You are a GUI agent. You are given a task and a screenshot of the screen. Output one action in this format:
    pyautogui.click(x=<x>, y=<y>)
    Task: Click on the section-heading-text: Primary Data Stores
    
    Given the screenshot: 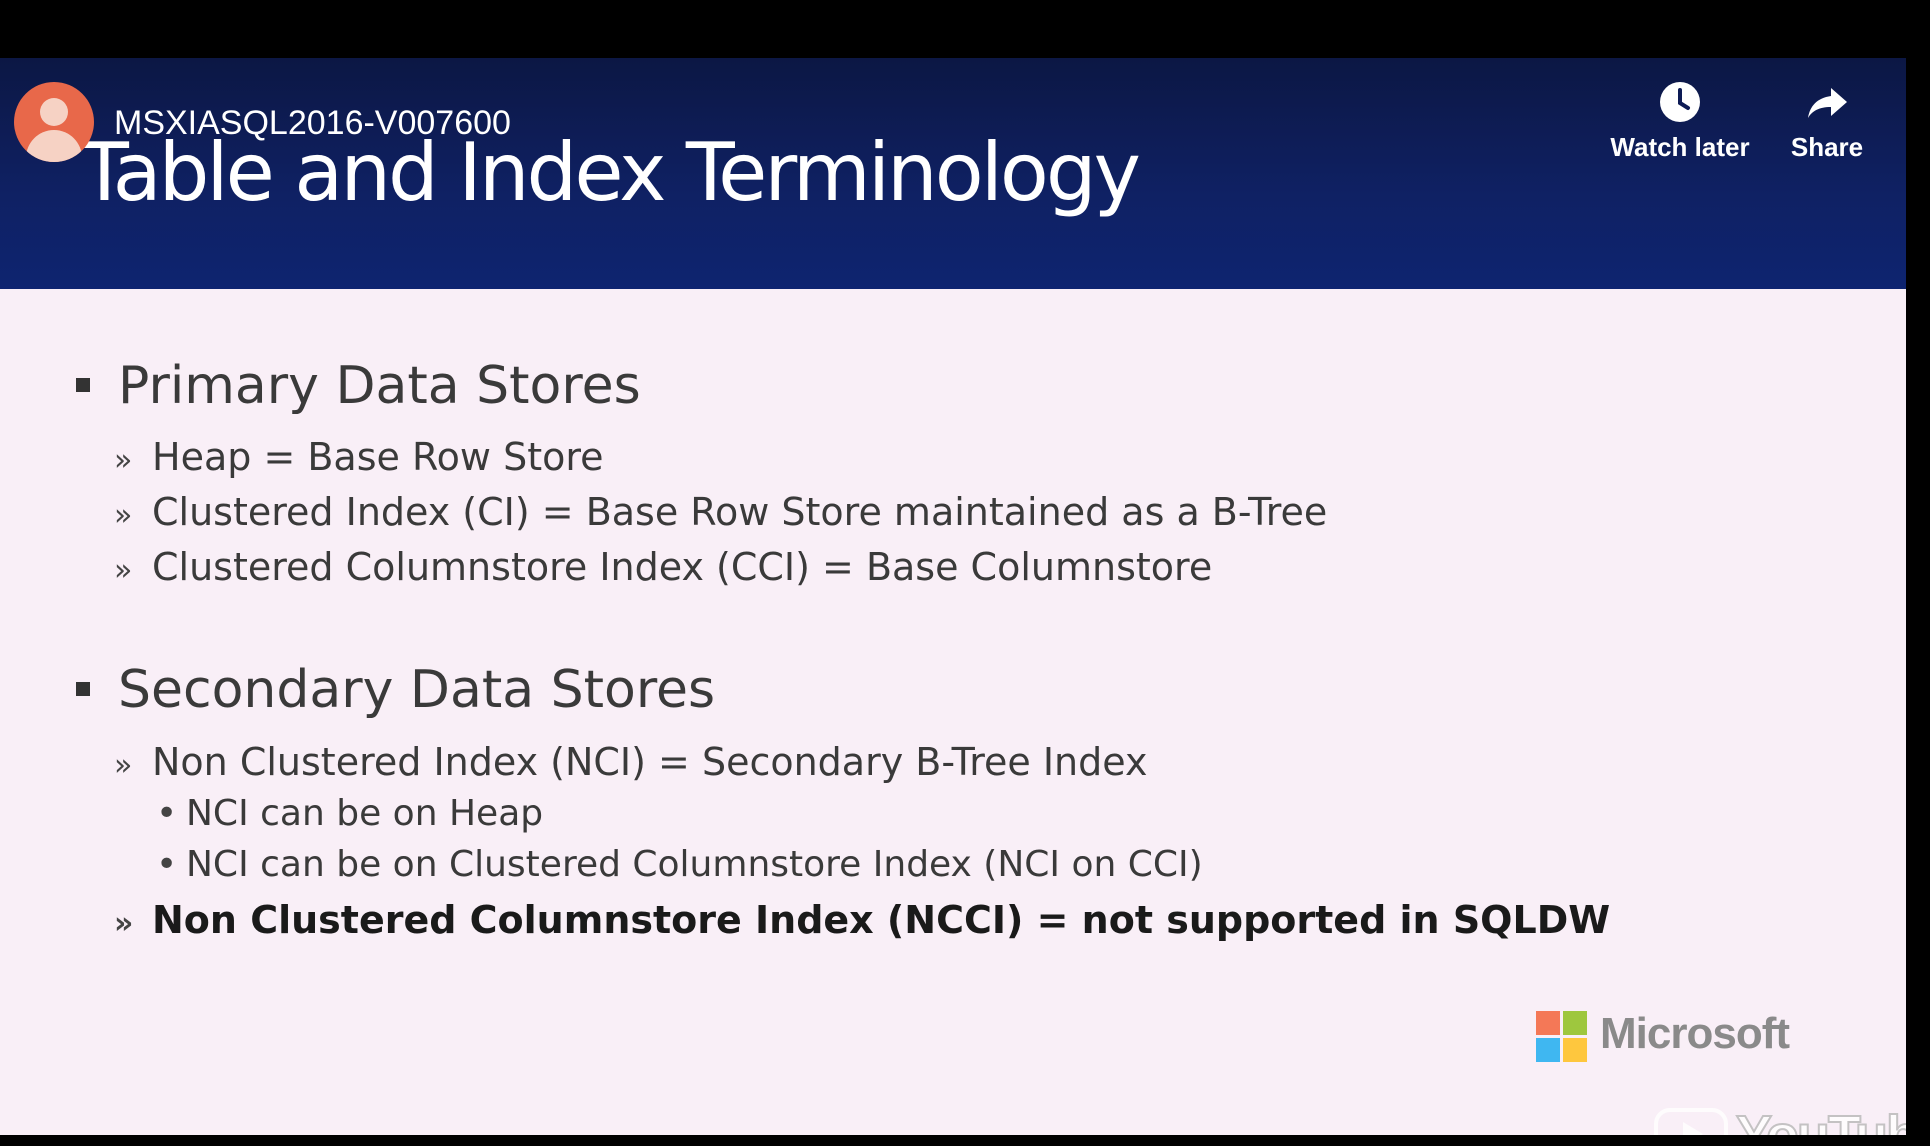 What is the action you would take?
    pyautogui.click(x=379, y=386)
    